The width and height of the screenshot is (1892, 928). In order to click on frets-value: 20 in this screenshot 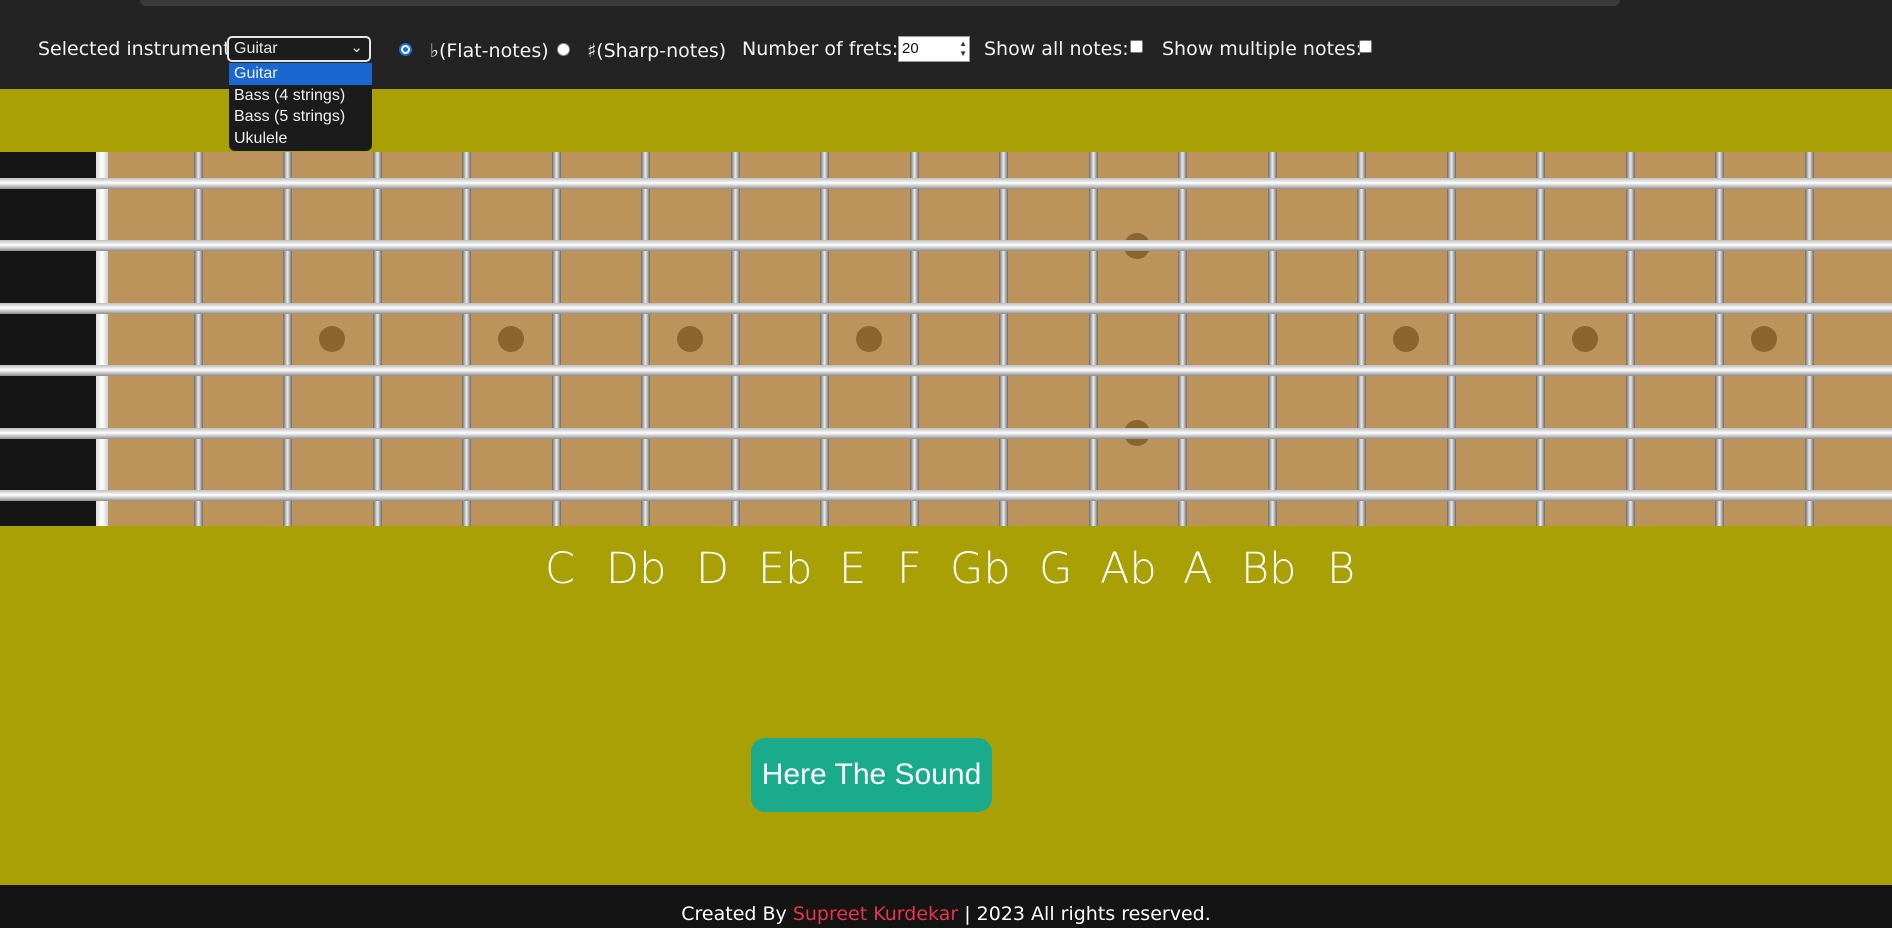, I will do `click(910, 48)`.